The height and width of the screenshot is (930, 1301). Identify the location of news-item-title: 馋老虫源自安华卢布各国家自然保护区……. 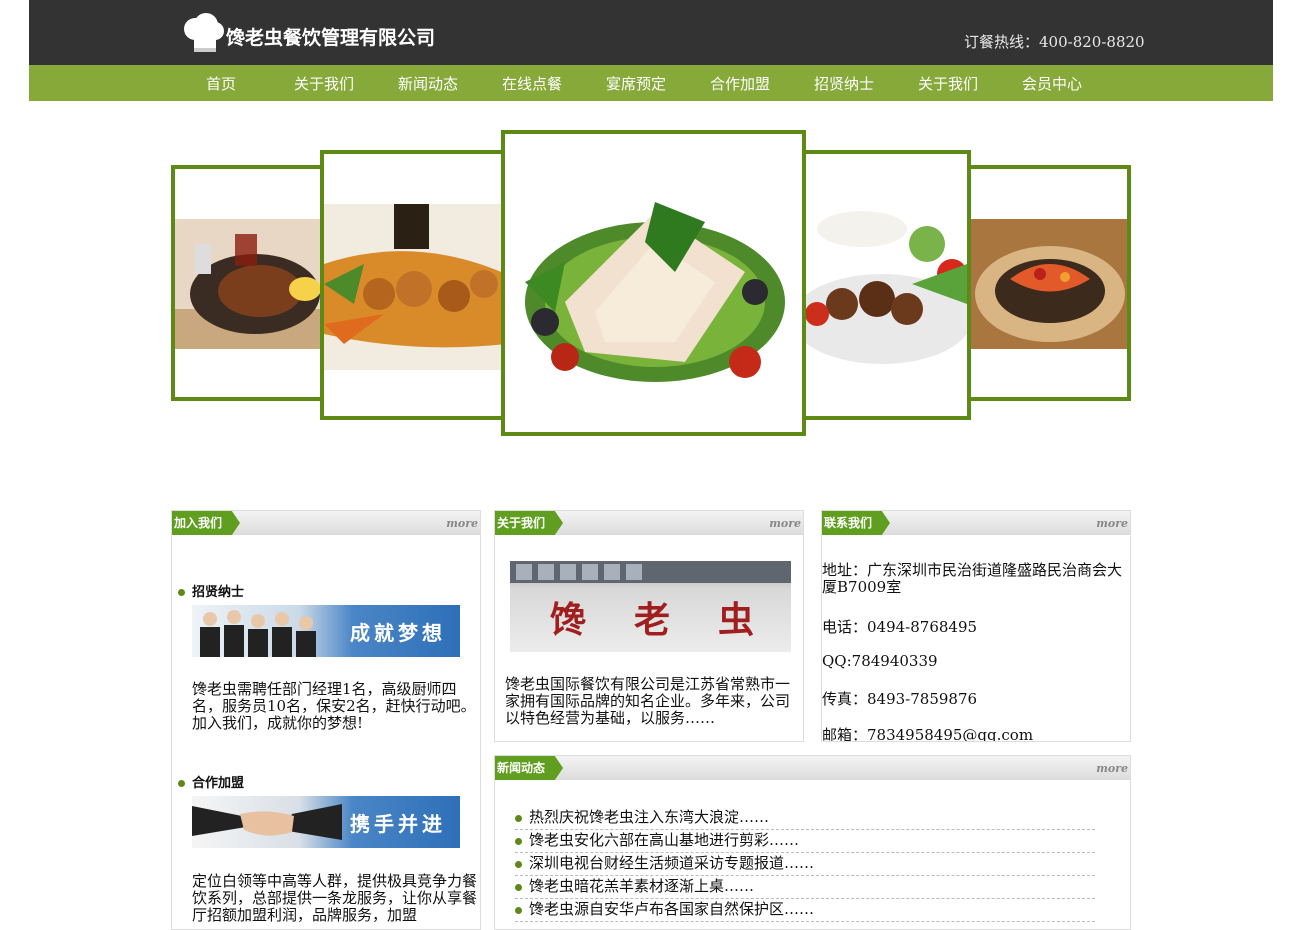
(672, 909).